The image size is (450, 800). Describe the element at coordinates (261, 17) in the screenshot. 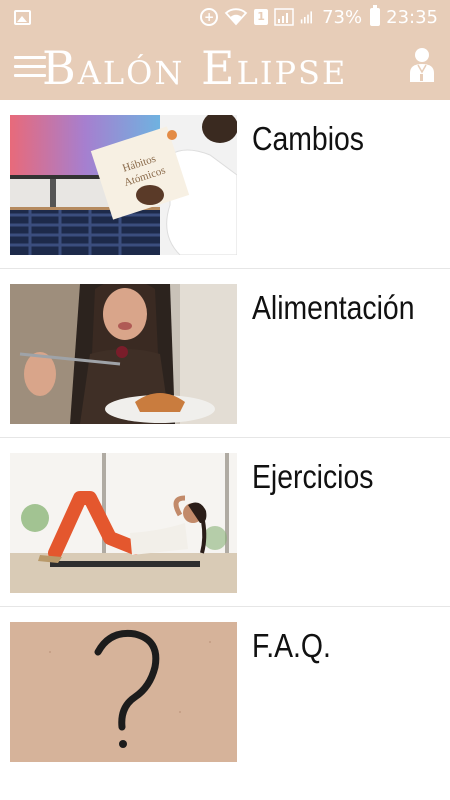

I see `sim-badge: 1` at that location.